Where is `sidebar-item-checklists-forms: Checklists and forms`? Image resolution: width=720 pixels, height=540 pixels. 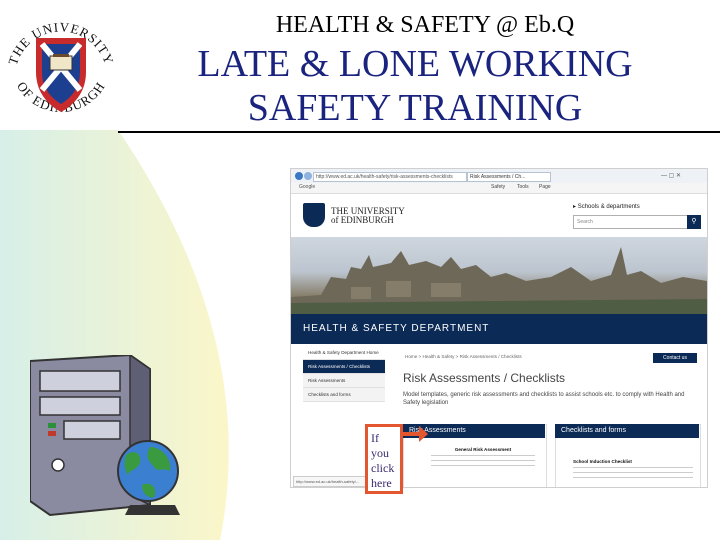
sidebar-item-checklists-forms: Checklists and forms is located at coordinates (344, 395).